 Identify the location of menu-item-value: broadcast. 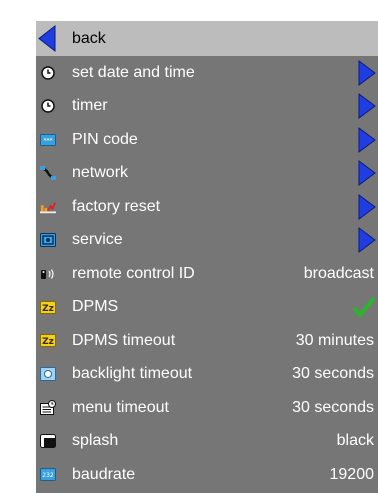
(338, 273).